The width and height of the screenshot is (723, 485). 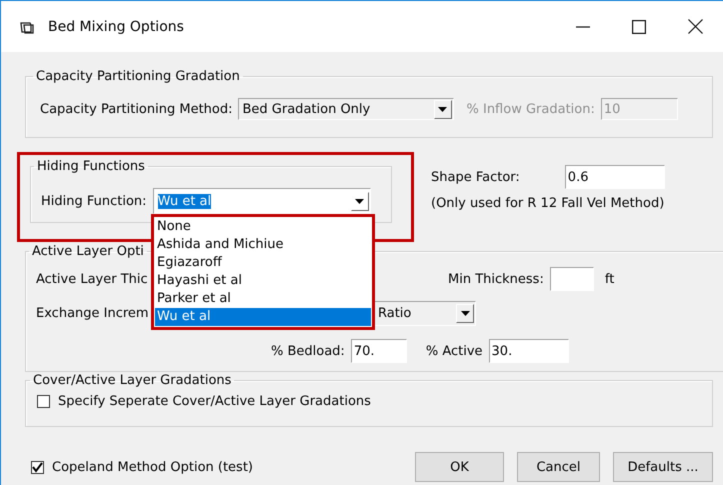 What do you see at coordinates (496, 279) in the screenshot?
I see `min-thickness-label: Min Thickness:` at bounding box center [496, 279].